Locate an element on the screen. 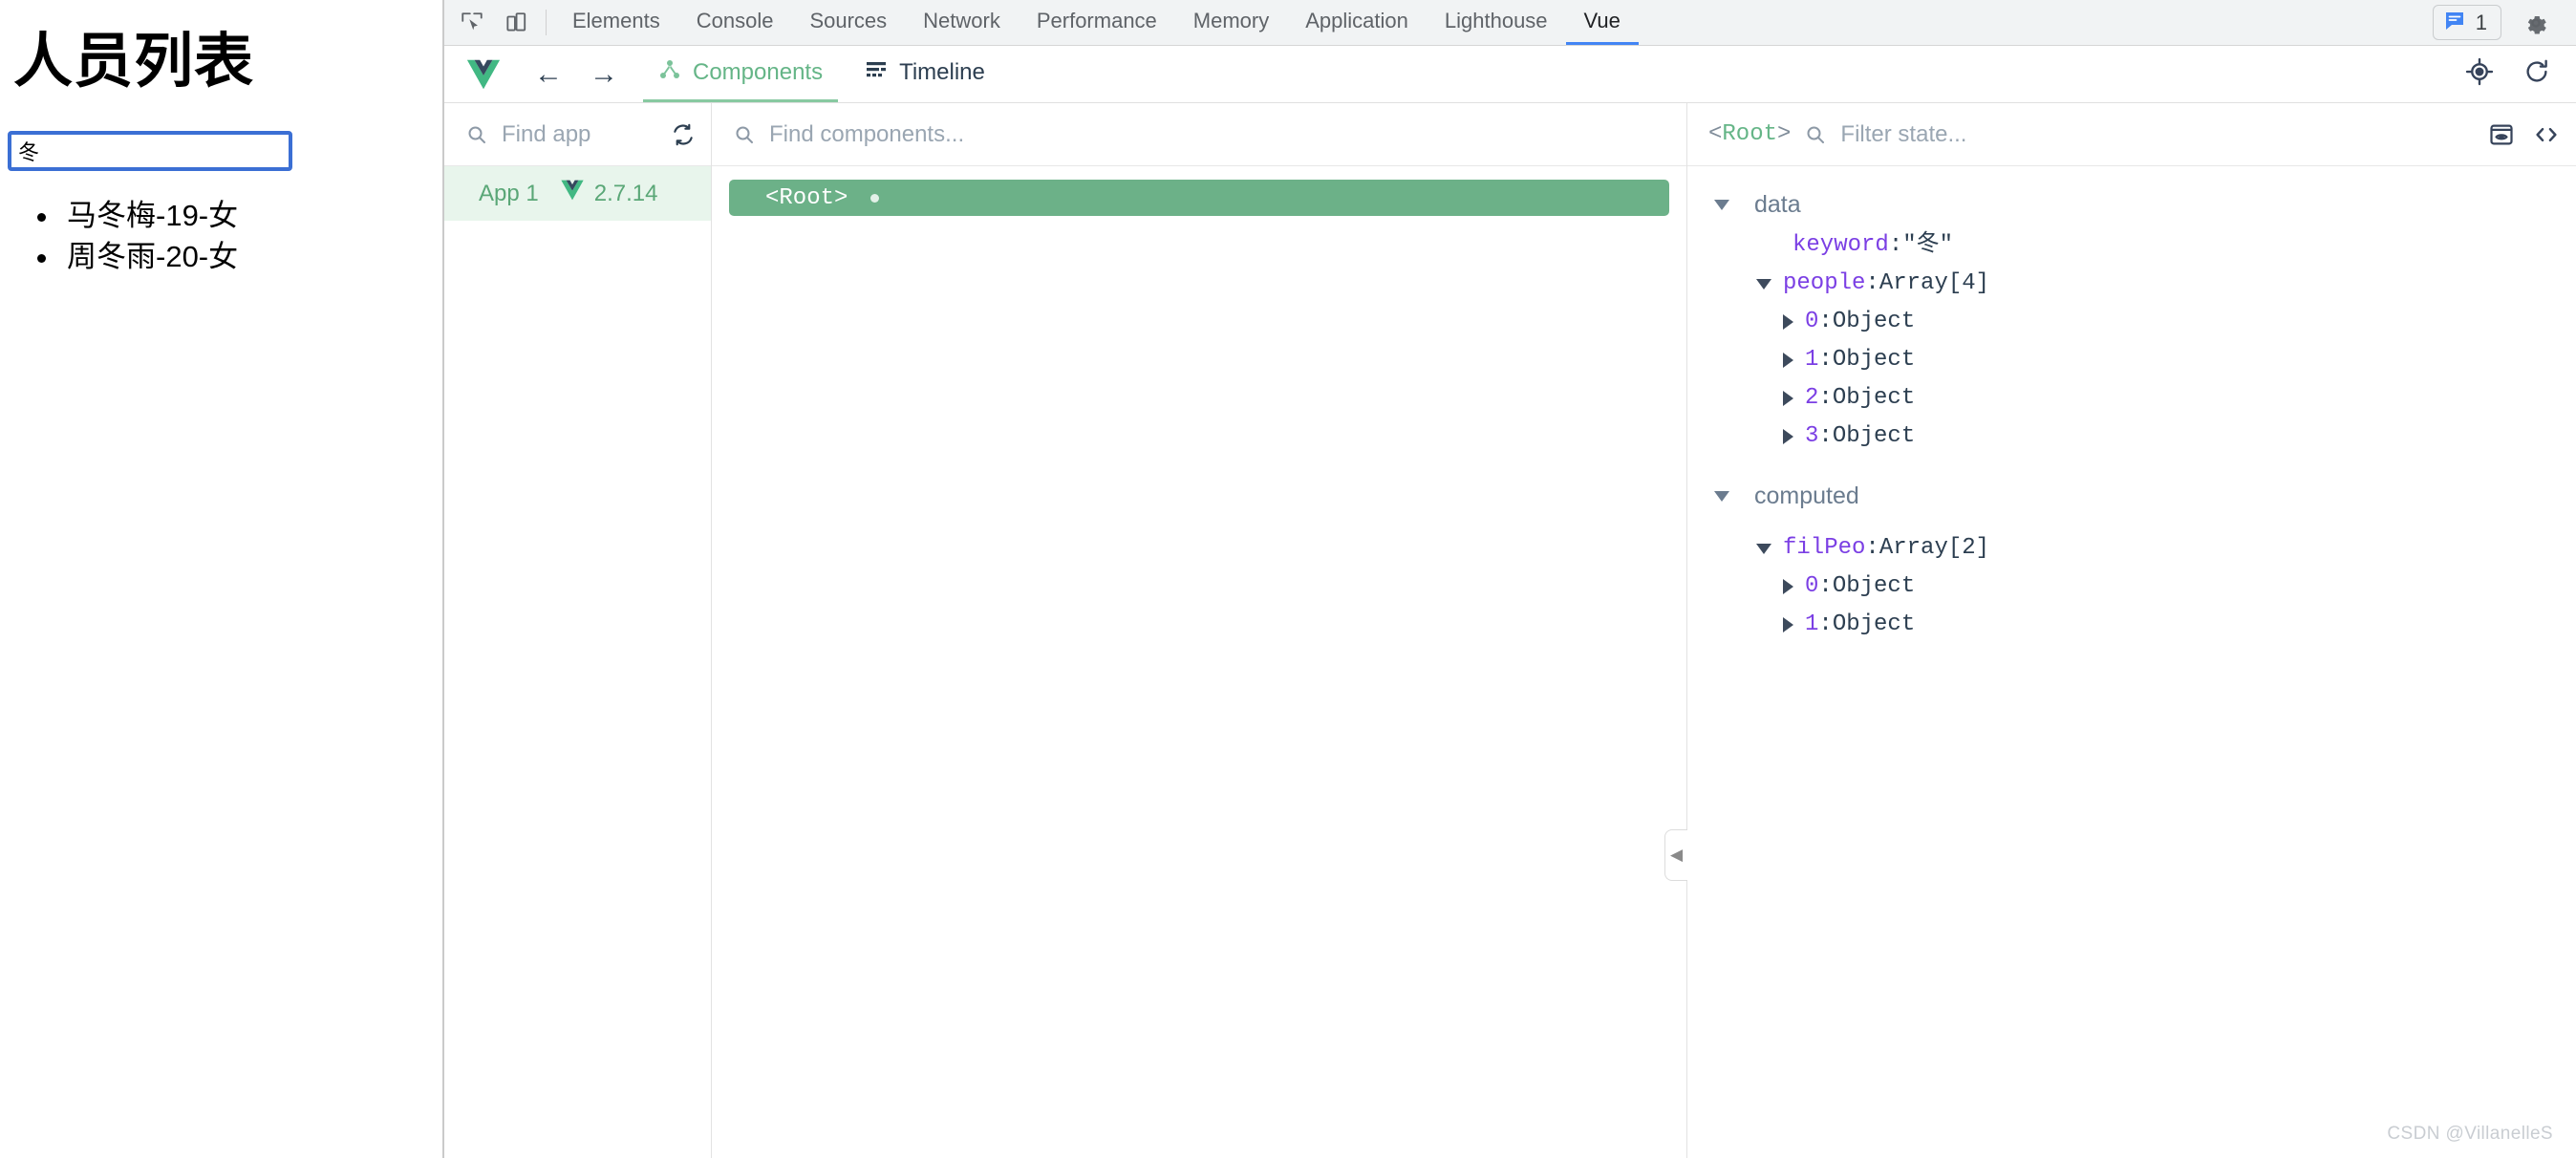 Image resolution: width=2576 pixels, height=1158 pixels. find-app-bar is located at coordinates (577, 134).